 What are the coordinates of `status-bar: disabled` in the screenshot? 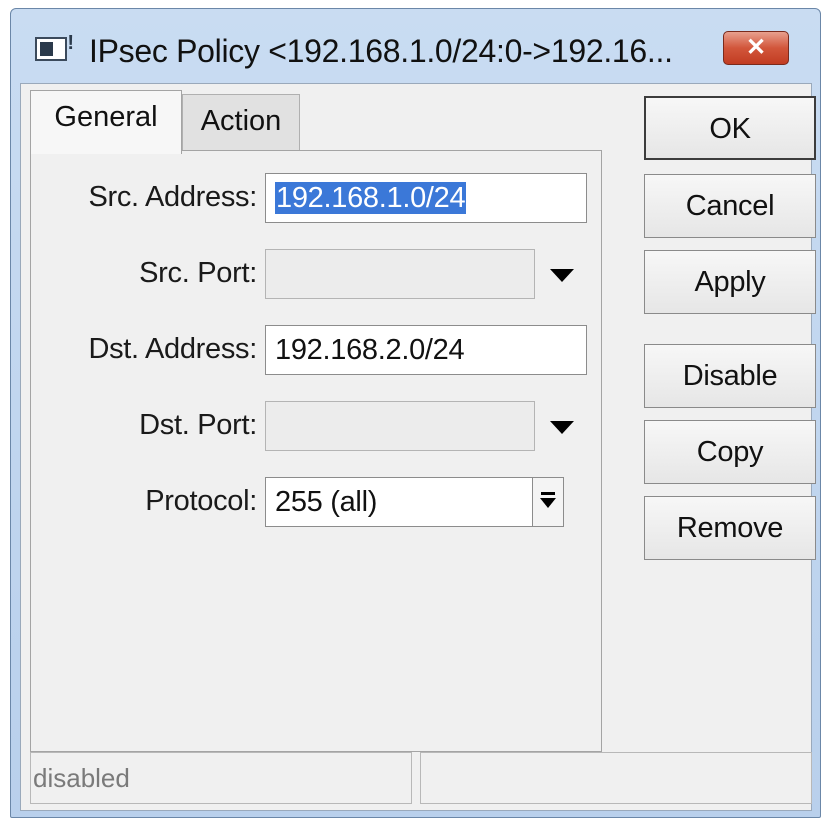 It's located at (421, 778).